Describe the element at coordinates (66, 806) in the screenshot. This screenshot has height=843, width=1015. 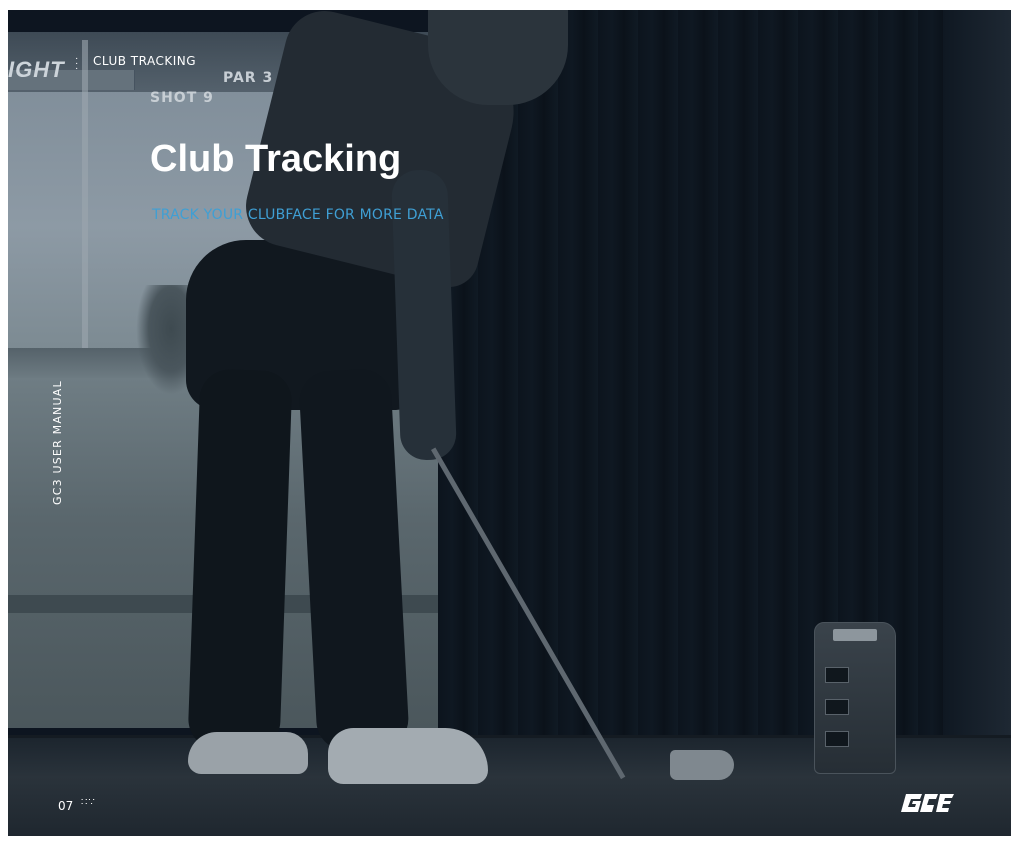
I see `page-number: 07` at that location.